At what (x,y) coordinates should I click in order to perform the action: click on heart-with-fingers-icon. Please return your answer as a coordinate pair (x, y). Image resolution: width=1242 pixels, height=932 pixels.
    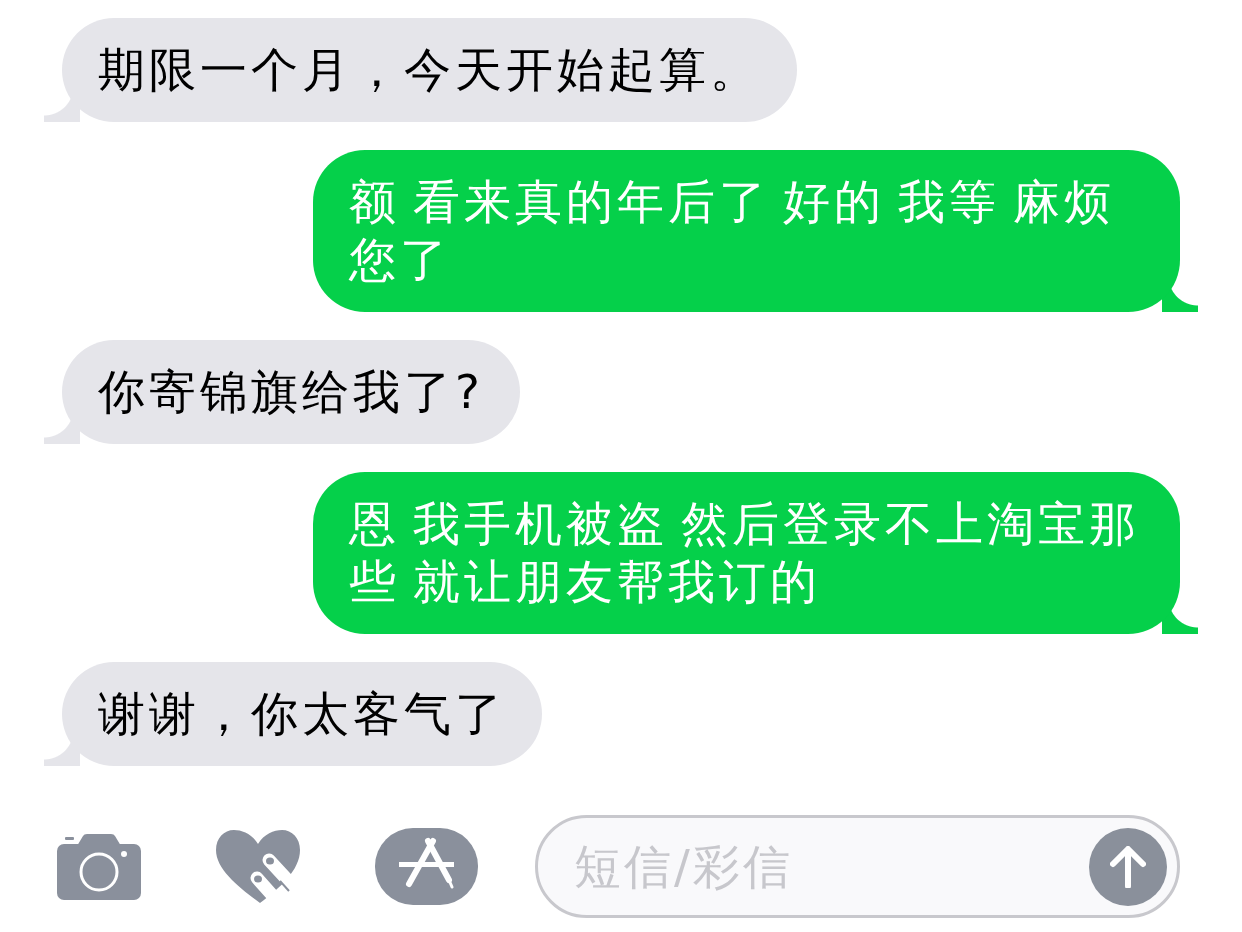
    Looking at the image, I should click on (258, 866).